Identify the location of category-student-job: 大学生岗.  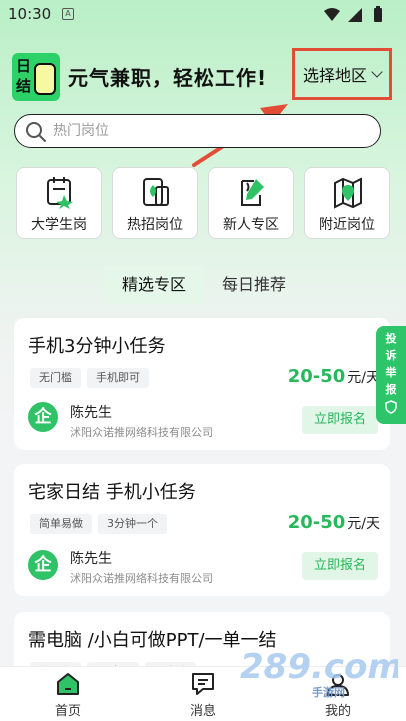
(59, 203).